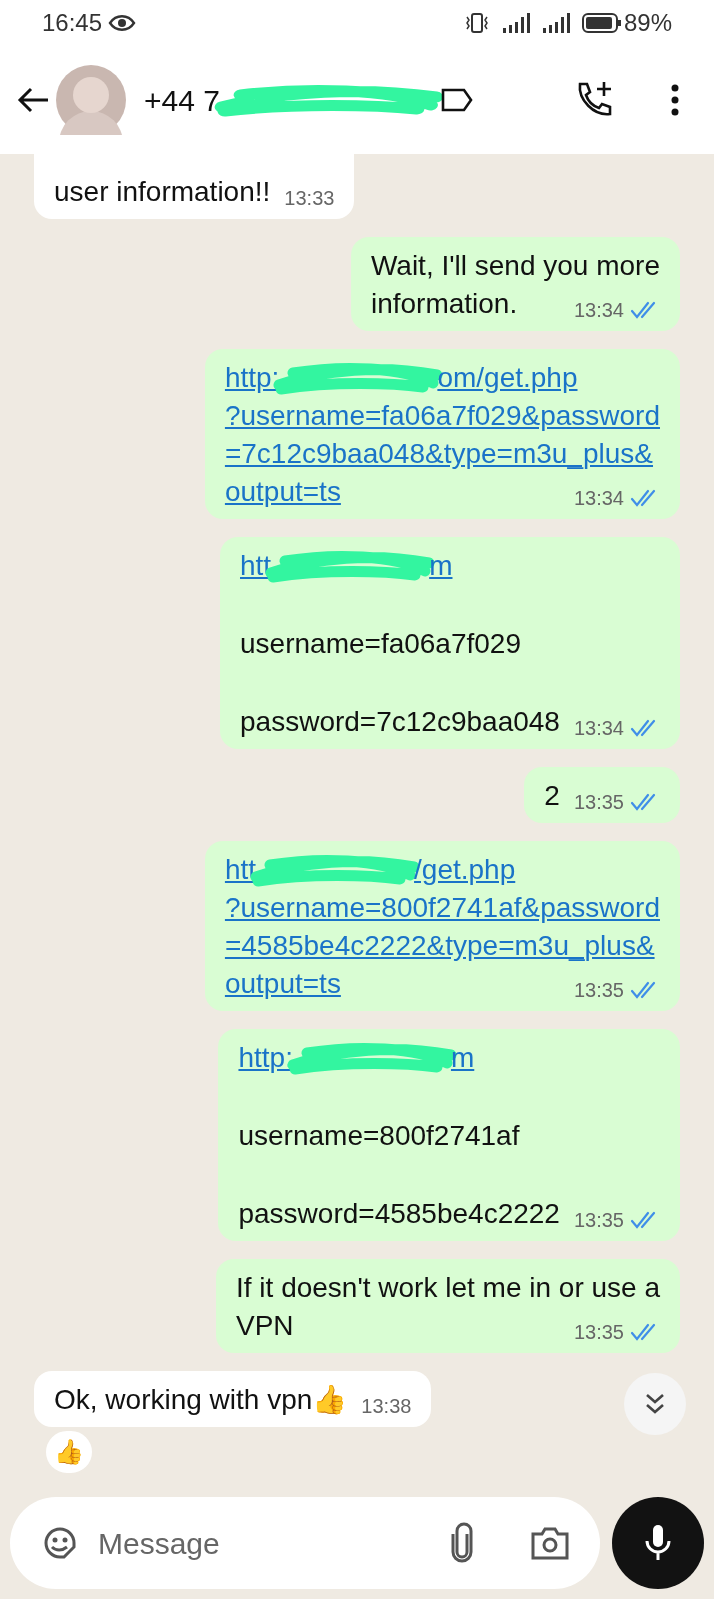 The image size is (714, 1599). Describe the element at coordinates (456, 100) in the screenshot. I see `label-icon` at that location.